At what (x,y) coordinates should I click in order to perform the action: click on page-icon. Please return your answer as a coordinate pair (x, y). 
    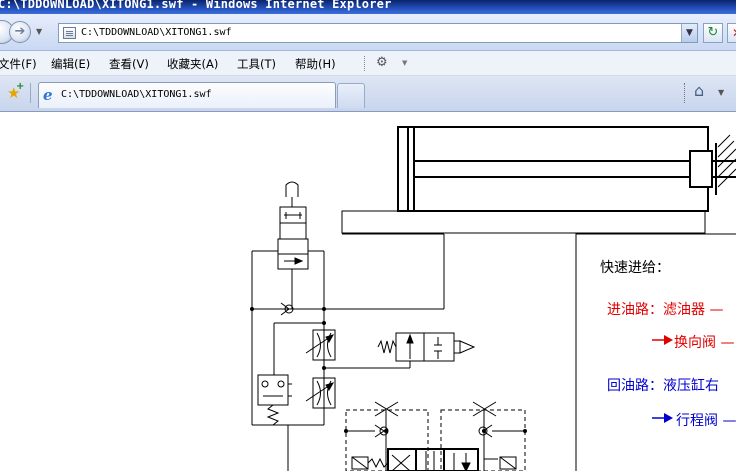
    Looking at the image, I should click on (69, 33).